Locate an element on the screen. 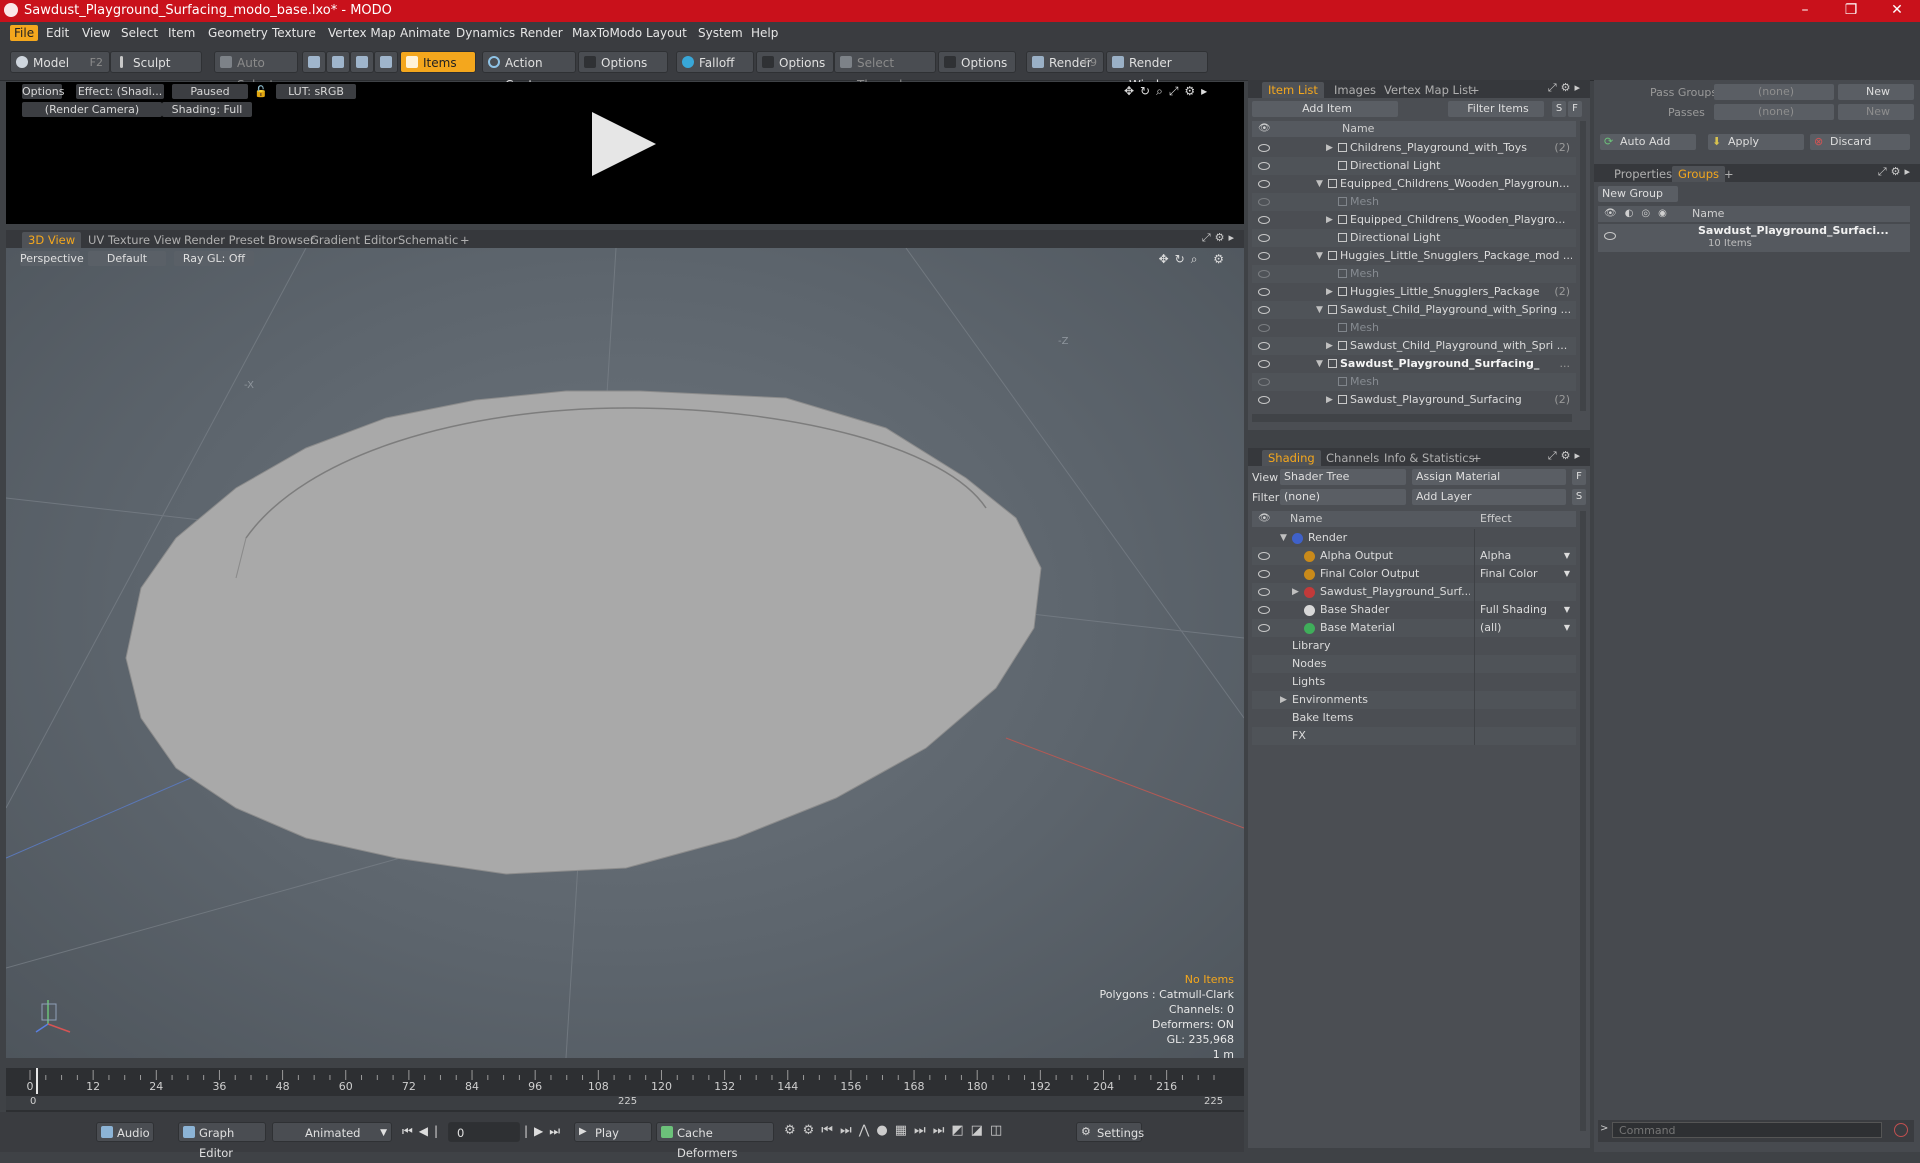 The height and width of the screenshot is (1163, 1920). tab-item-list: Item List is located at coordinates (1293, 90).